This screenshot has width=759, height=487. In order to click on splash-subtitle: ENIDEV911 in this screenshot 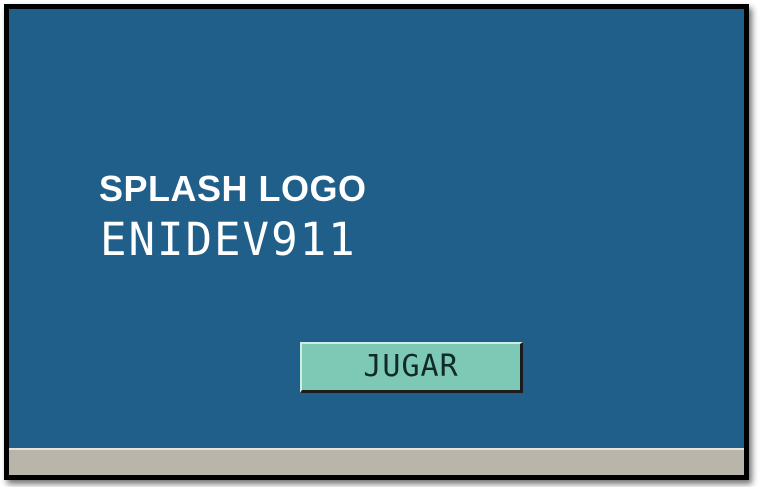, I will do `click(228, 239)`.